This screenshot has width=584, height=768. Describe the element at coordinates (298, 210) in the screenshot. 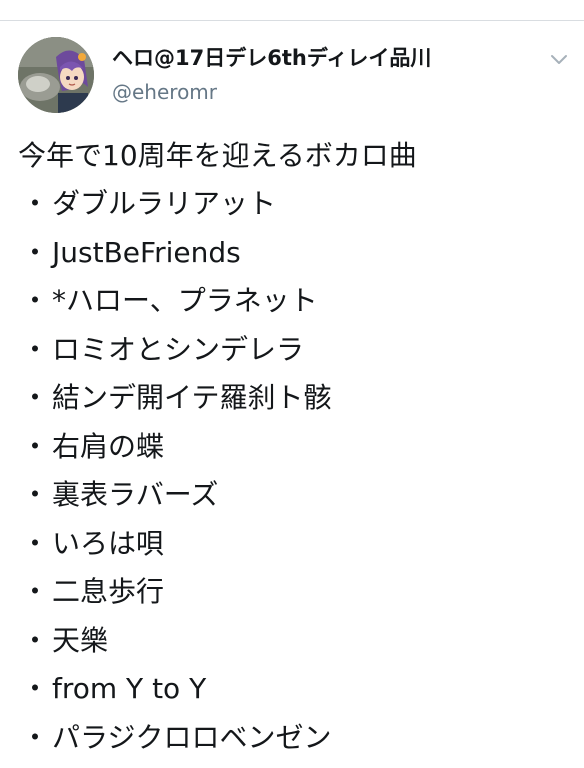

I see `song-list-item: ・ダブルラリアット` at that location.